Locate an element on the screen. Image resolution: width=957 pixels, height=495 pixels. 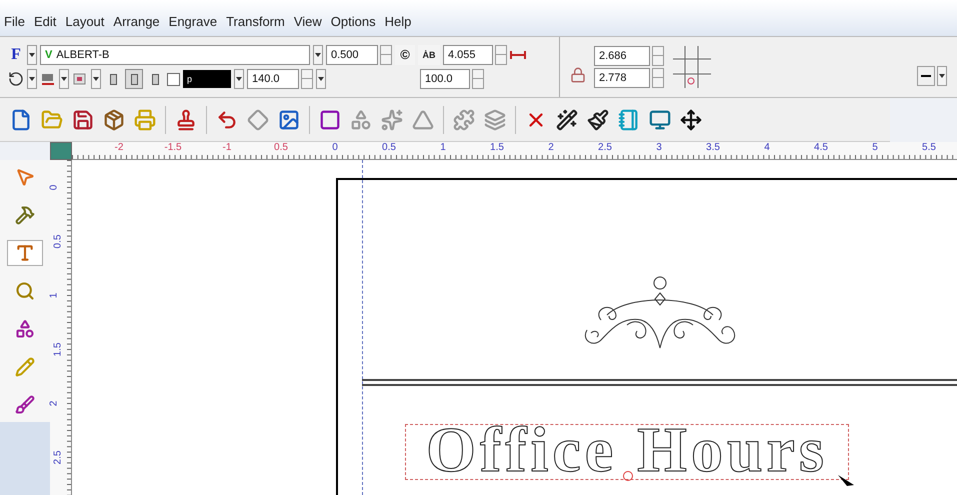
menu-item: View is located at coordinates (308, 21).